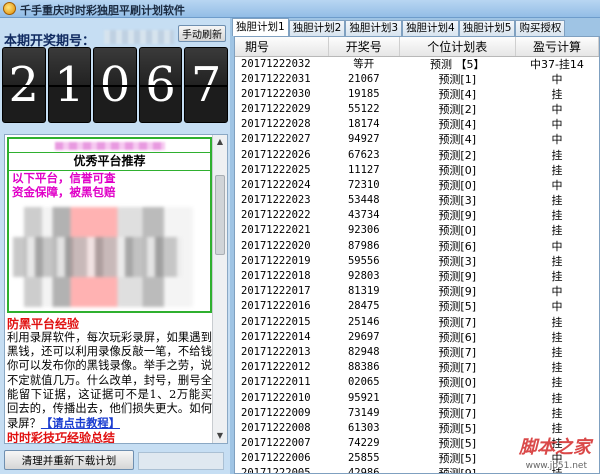 Image resolution: width=600 pixels, height=474 pixels. Describe the element at coordinates (260, 27) in the screenshot. I see `tab-plan-1: 独胆计划1` at that location.